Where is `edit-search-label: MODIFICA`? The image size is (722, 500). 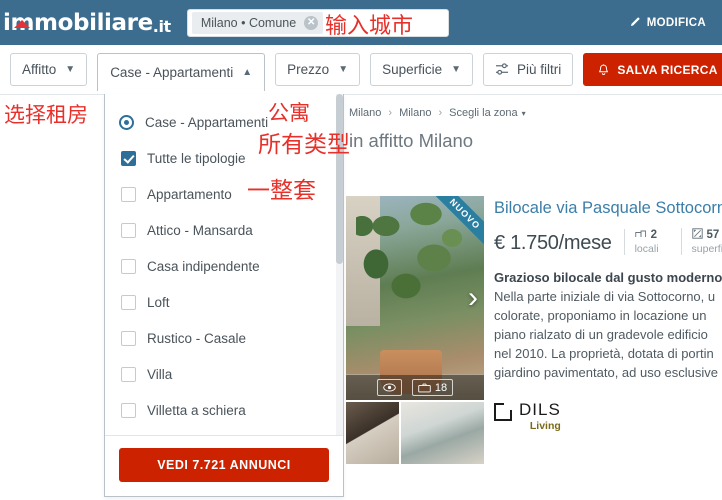
edit-search-label: MODIFICA is located at coordinates (676, 22).